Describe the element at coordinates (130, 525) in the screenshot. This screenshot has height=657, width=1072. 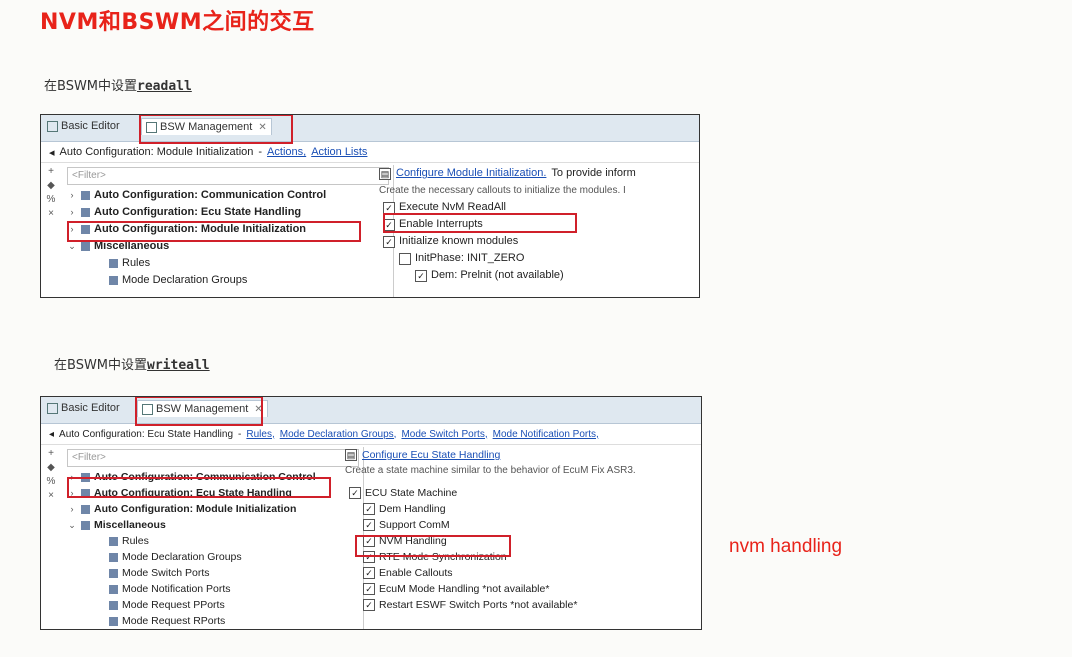
I see `tree-item-label: Miscellaneous` at that location.